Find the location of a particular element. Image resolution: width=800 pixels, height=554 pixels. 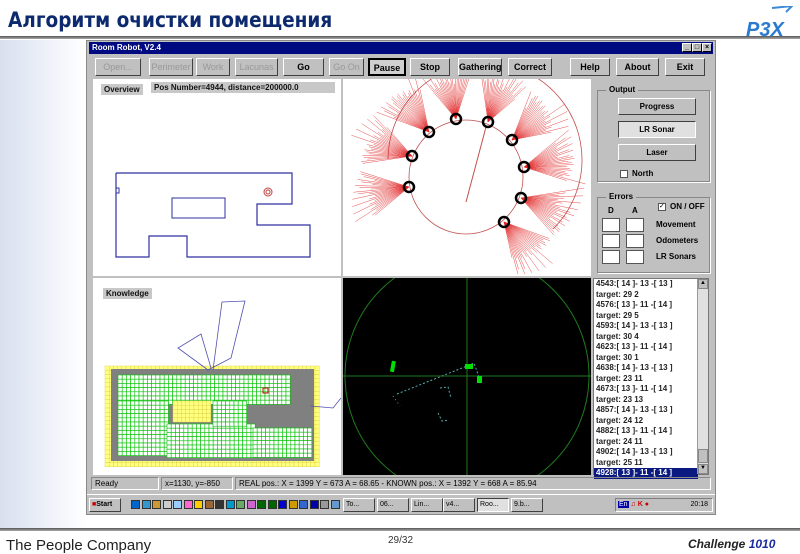

toolbar-button-pause: Pause is located at coordinates (387, 67).